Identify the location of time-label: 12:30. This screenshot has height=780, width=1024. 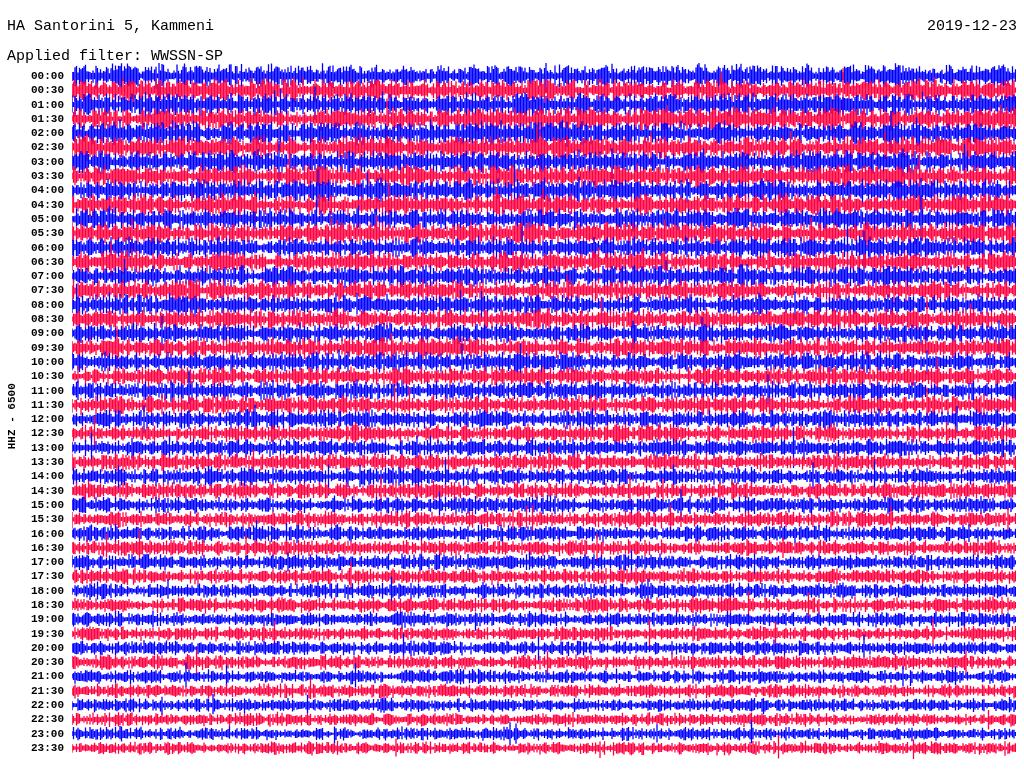
(47, 433).